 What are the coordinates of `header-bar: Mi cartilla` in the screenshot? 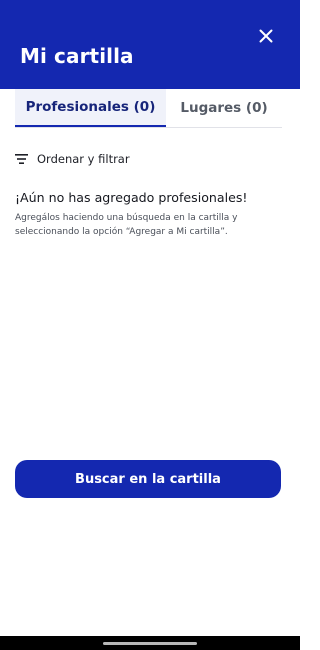 It's located at (150, 44).